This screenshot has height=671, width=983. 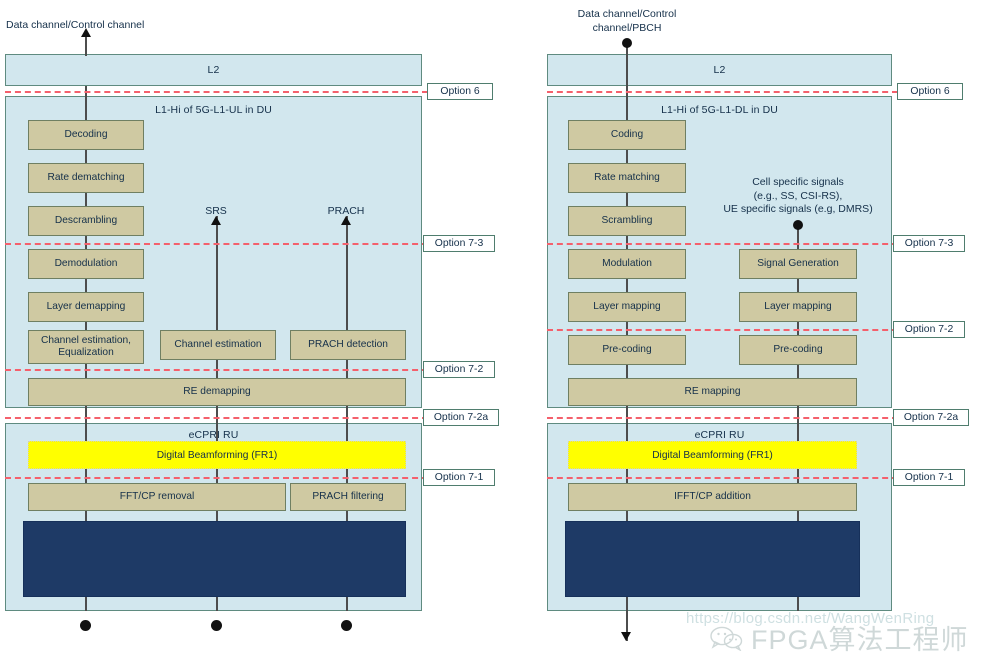 I want to click on downlink-source-dot, so click(x=627, y=43).